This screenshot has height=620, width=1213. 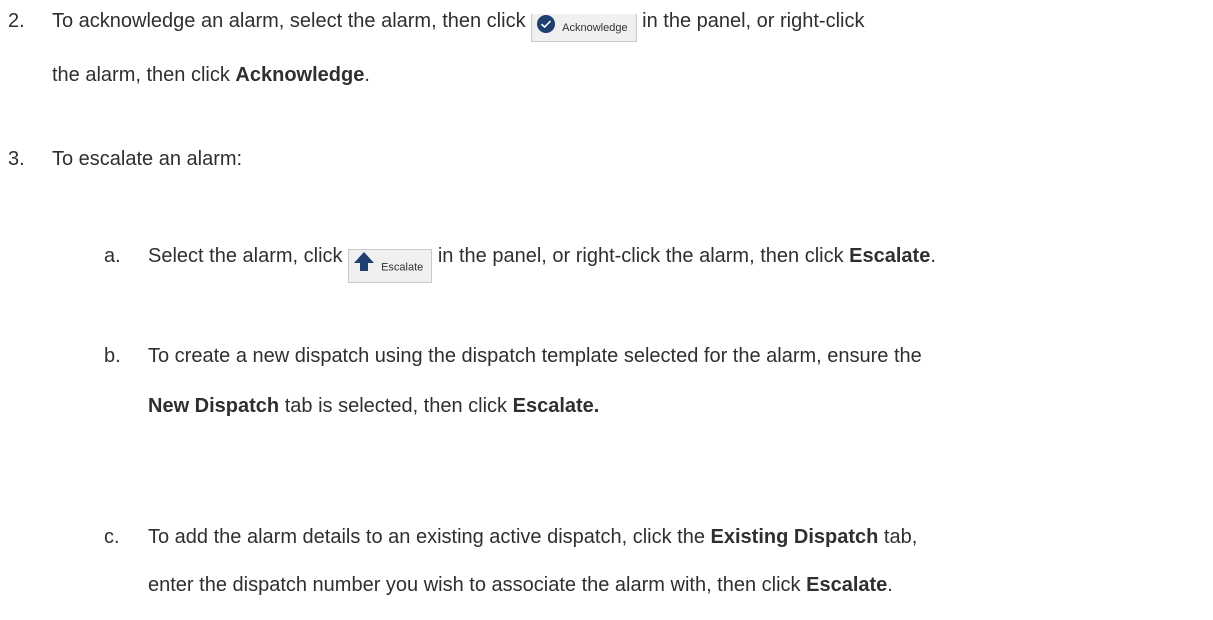 I want to click on step-3b-letter: b., so click(x=112, y=356).